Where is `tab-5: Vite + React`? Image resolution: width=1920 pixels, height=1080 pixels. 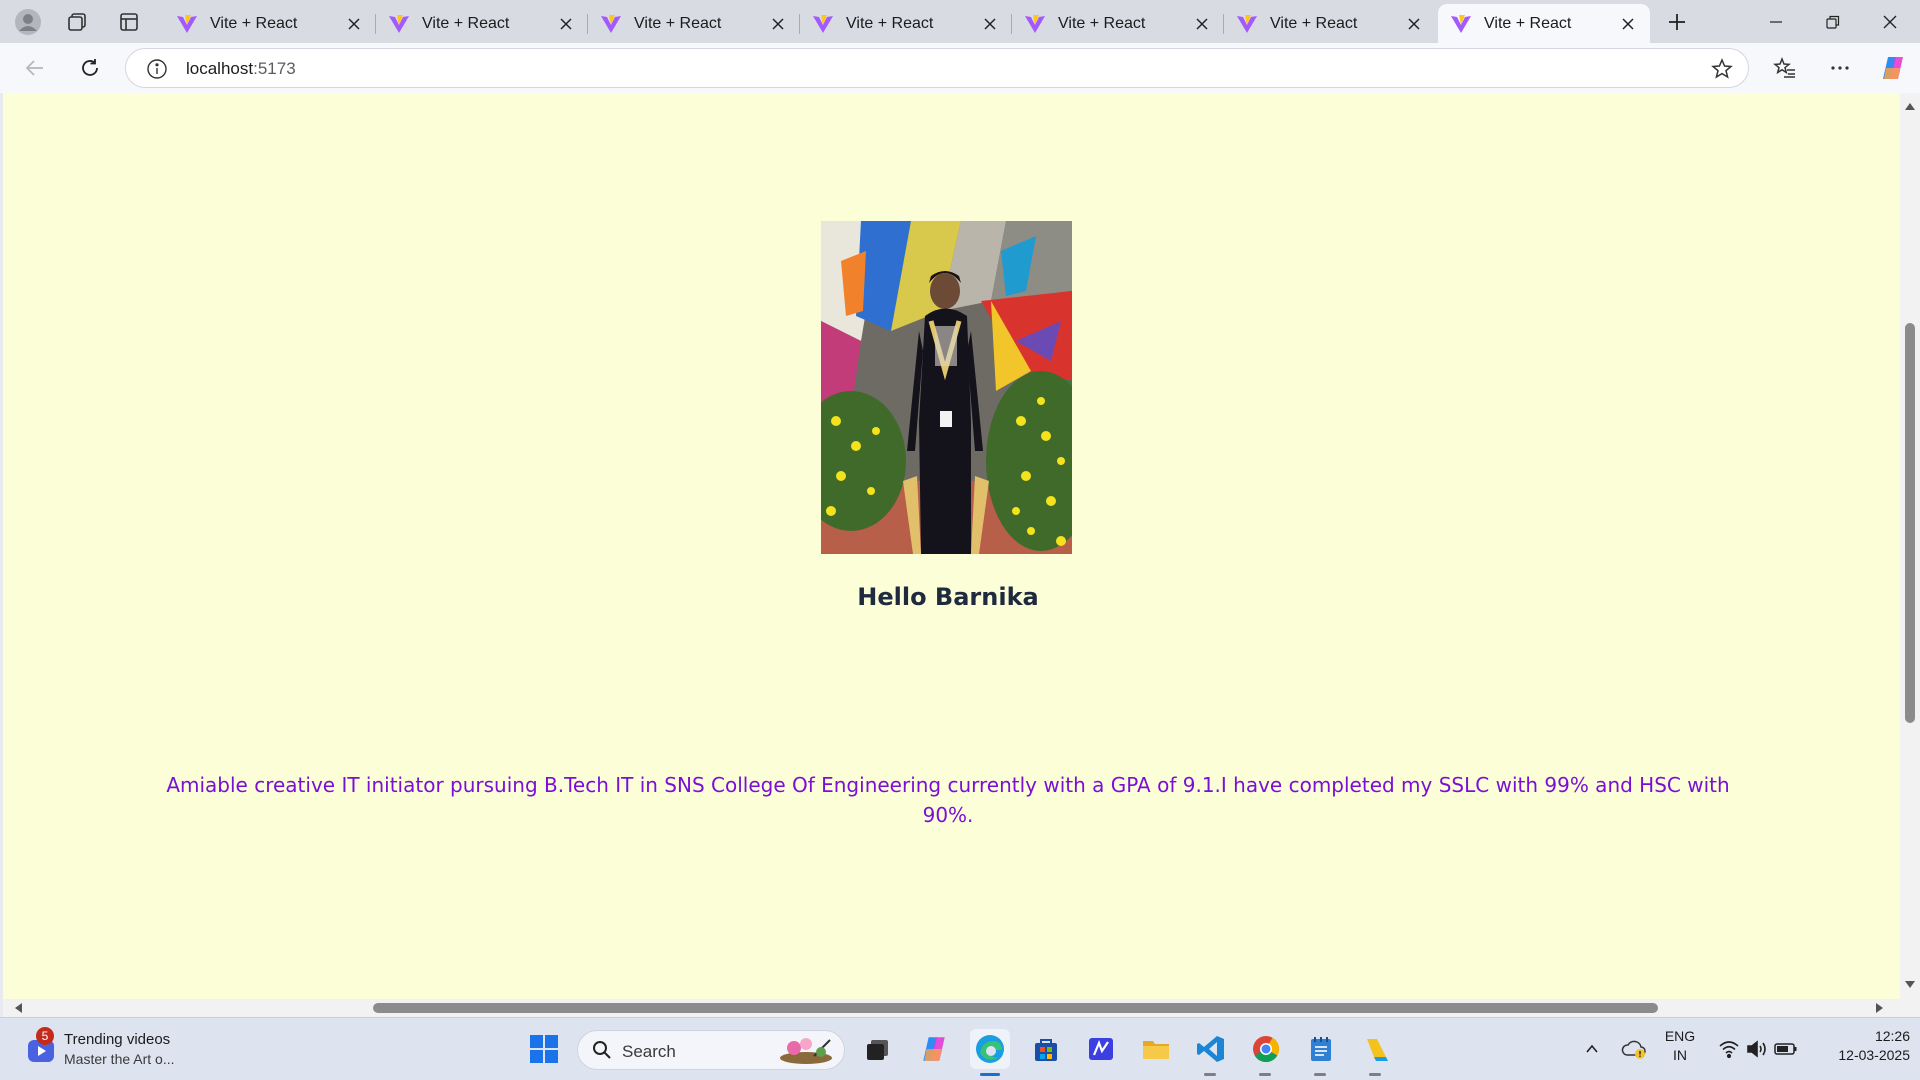 tab-5: Vite + React is located at coordinates (1118, 23).